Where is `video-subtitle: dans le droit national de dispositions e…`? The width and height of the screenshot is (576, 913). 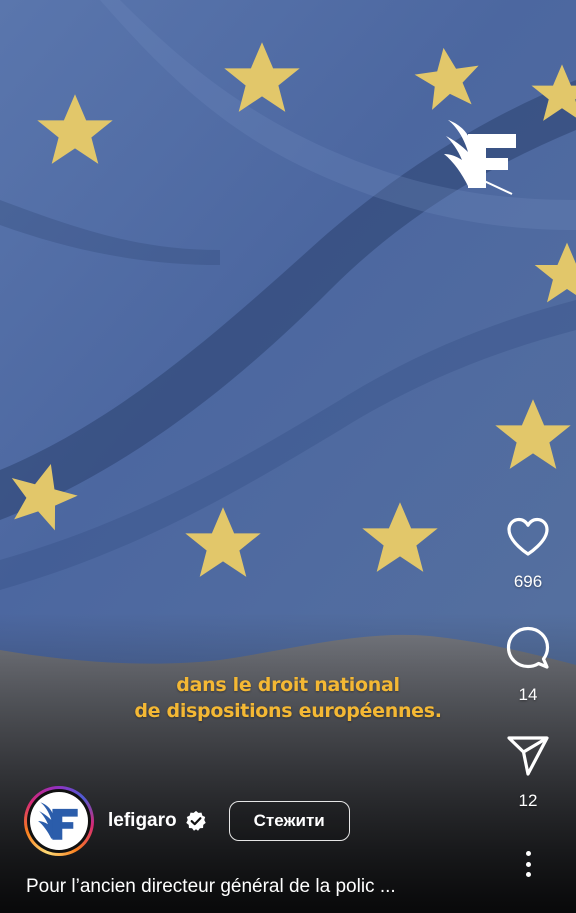 video-subtitle: dans le droit national de dispositions e… is located at coordinates (288, 698).